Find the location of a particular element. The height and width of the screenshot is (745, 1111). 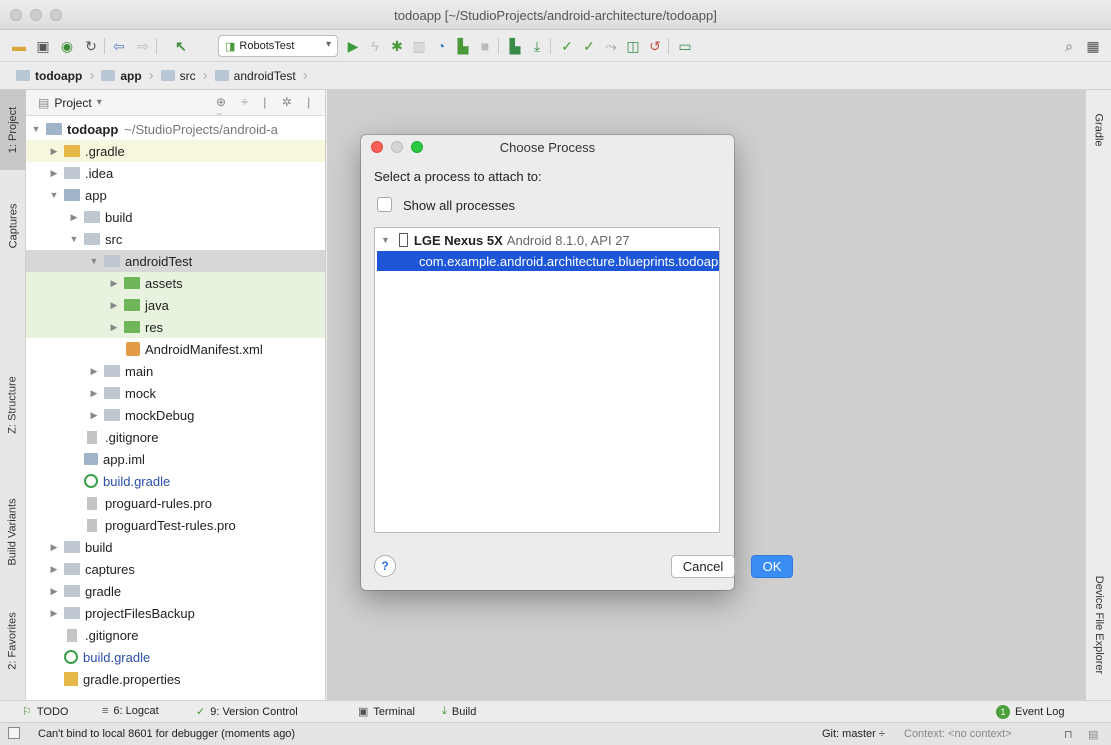

vcs-history-icon: ◫ is located at coordinates (633, 46).